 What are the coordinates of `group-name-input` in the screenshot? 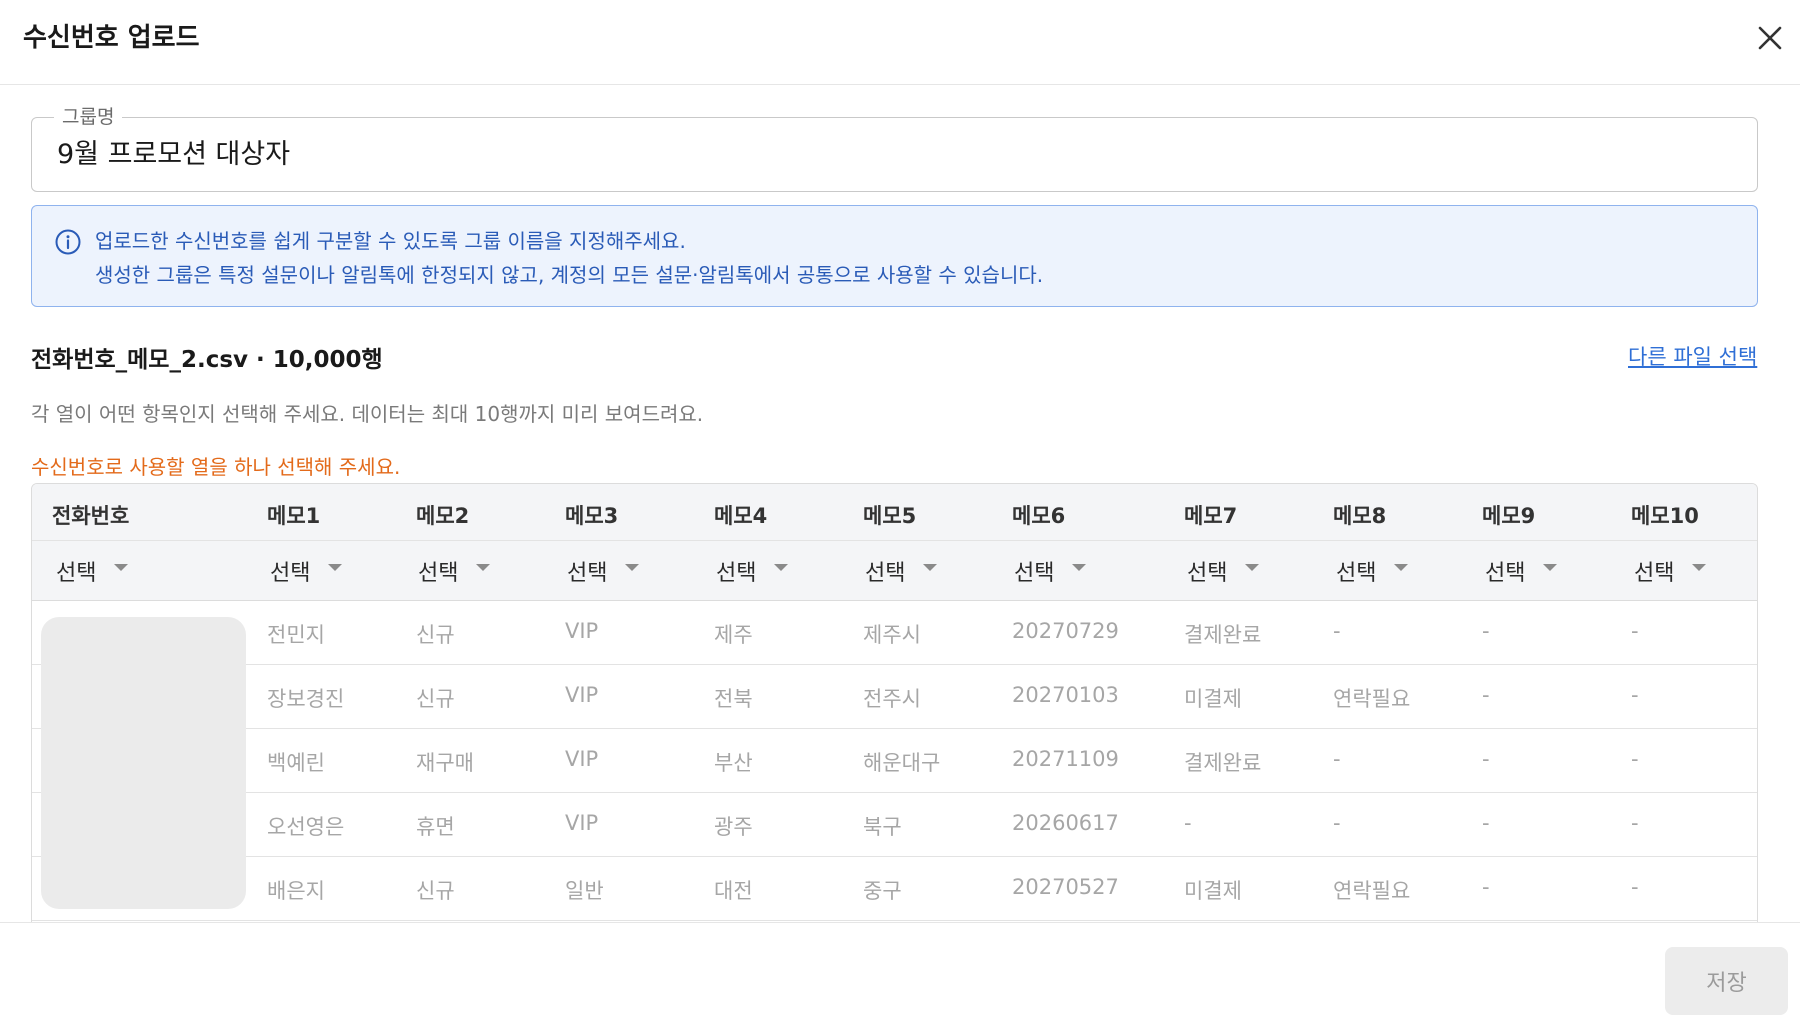 It's located at (857, 151).